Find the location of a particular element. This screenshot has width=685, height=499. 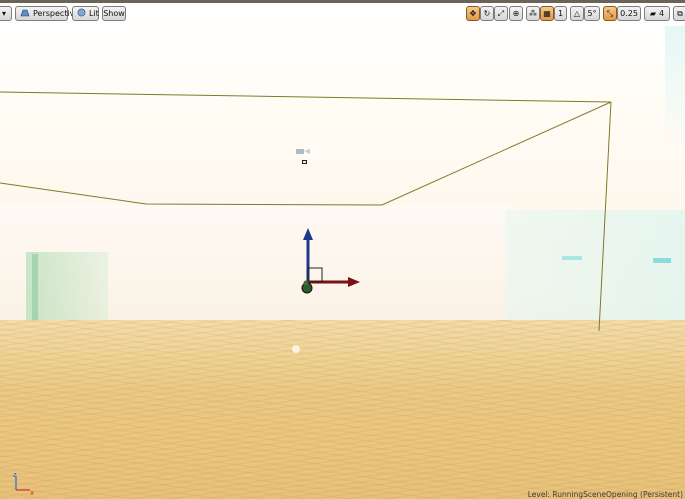

gizmo-plane-handle is located at coordinates (315, 275).